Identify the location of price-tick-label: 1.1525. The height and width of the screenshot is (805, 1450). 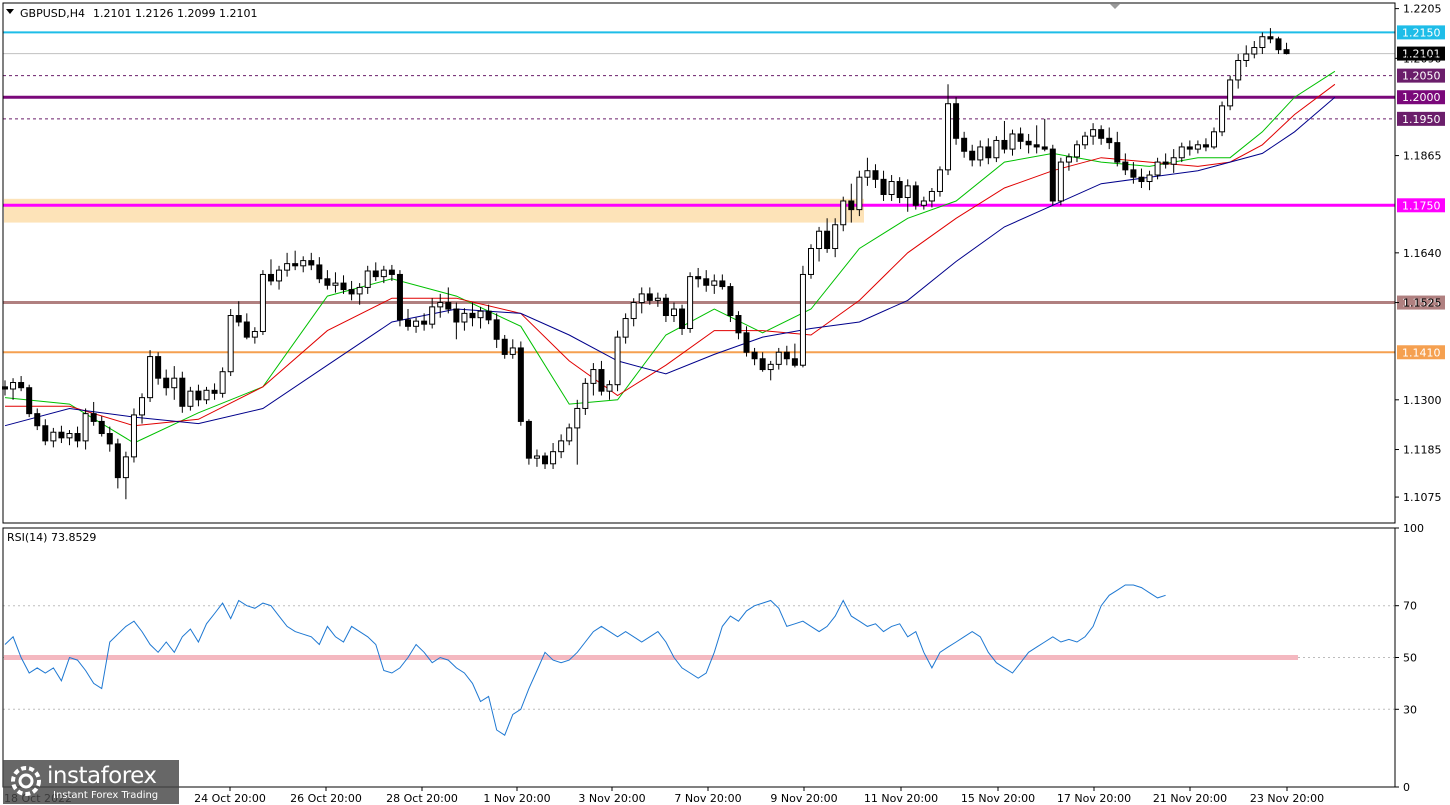
(1422, 303).